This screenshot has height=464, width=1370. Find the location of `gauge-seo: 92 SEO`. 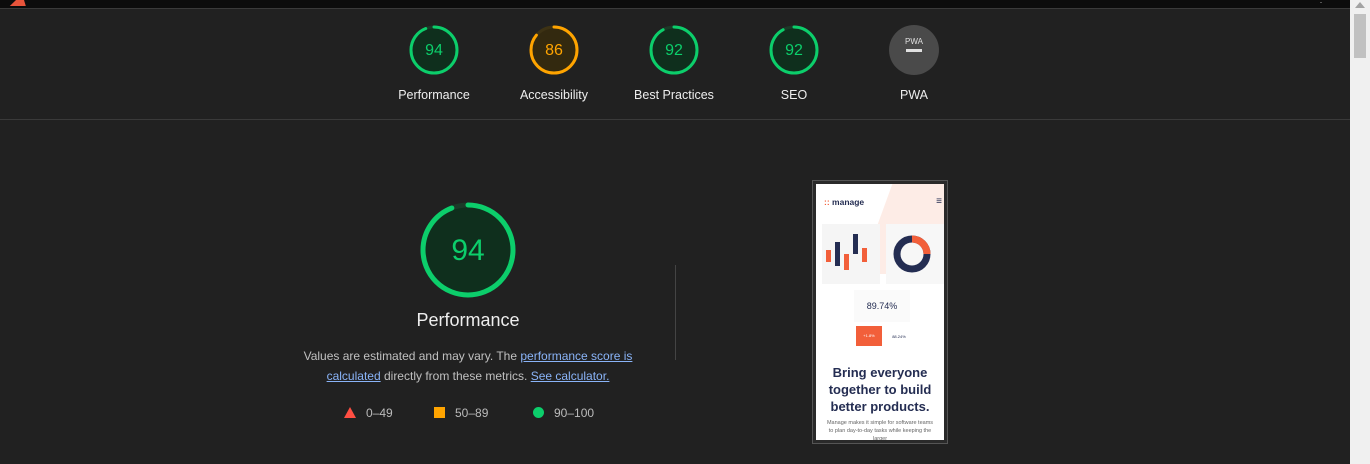

gauge-seo: 92 SEO is located at coordinates (794, 63).